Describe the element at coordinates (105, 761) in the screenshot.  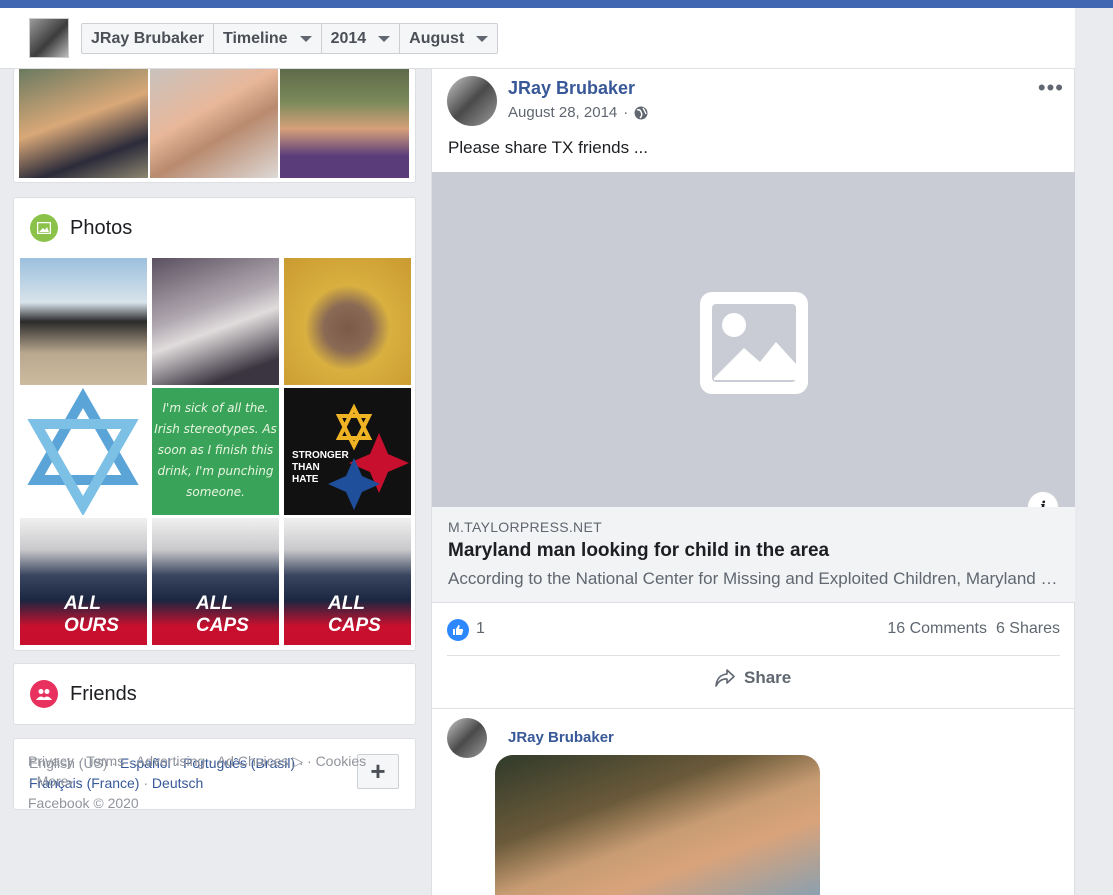
I see `footer-link: Terms` at that location.